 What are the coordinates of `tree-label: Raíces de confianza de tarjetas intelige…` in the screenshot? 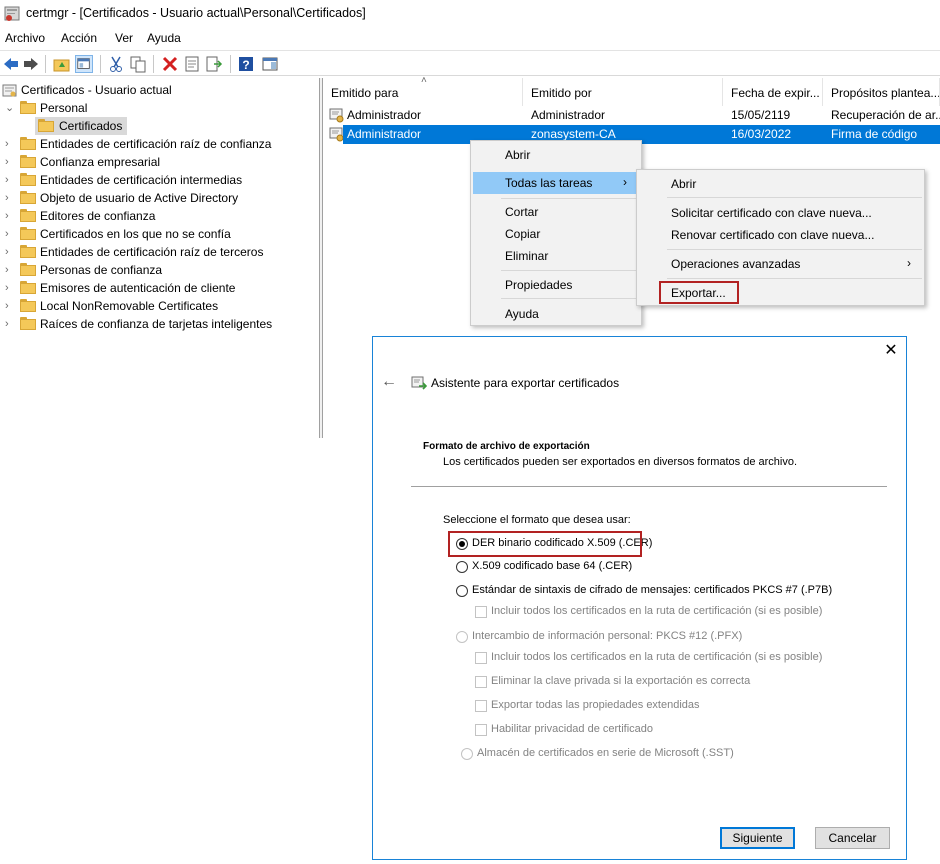 It's located at (156, 324).